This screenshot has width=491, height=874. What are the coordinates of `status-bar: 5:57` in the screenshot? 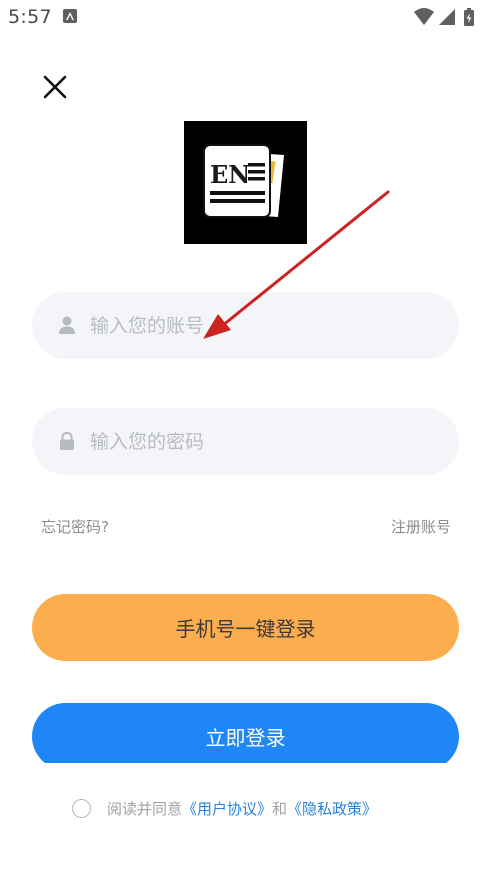 It's located at (245, 17).